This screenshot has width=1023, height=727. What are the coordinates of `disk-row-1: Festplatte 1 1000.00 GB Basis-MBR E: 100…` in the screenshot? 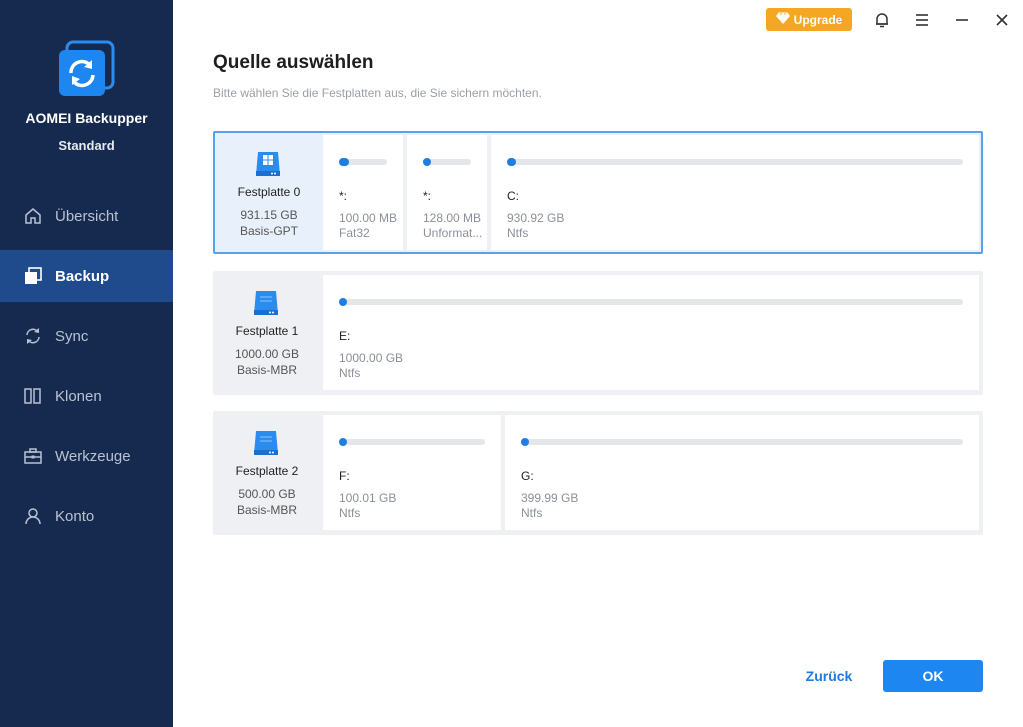 It's located at (598, 333).